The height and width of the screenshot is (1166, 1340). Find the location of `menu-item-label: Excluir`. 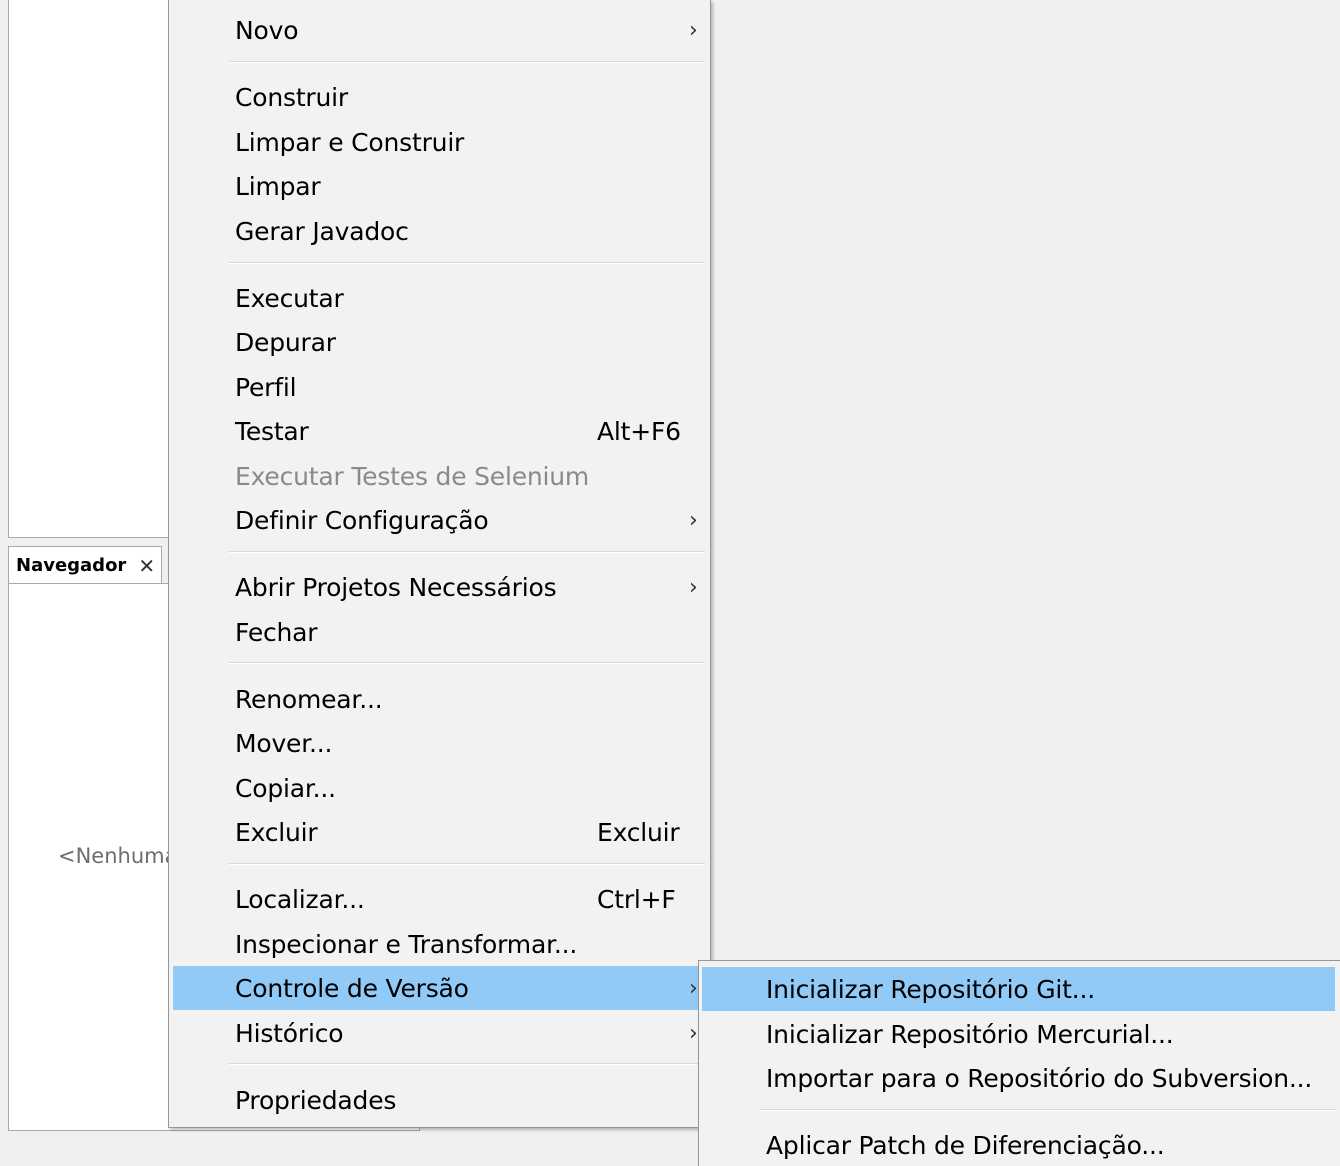

menu-item-label: Excluir is located at coordinates (276, 832).